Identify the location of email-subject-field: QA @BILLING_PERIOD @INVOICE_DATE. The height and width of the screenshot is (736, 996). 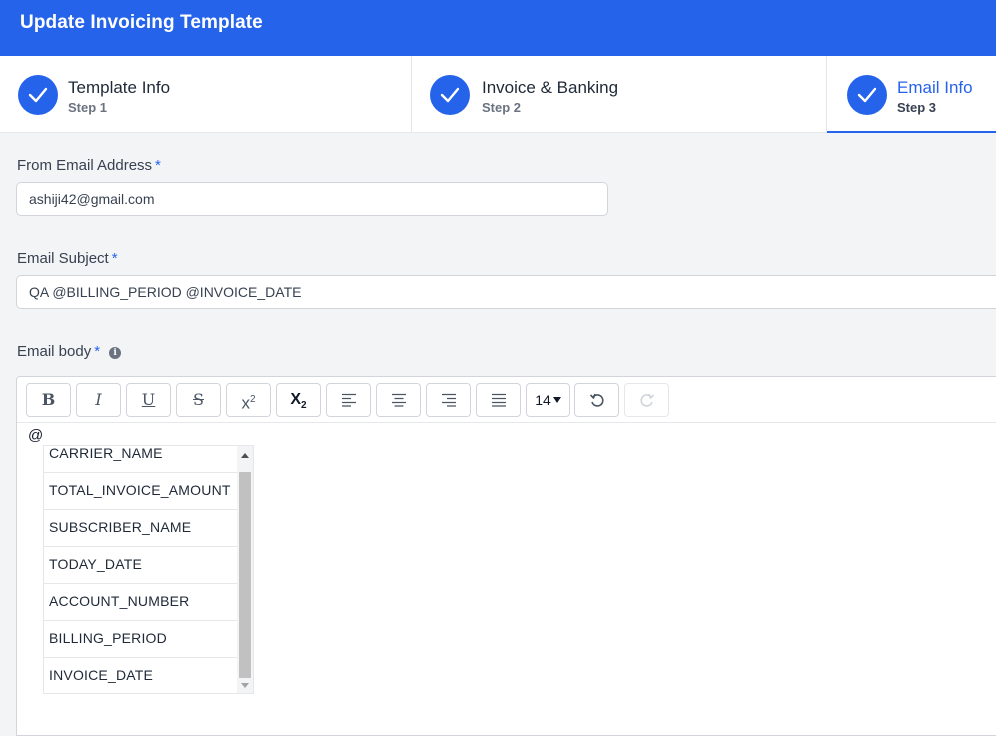
(506, 292).